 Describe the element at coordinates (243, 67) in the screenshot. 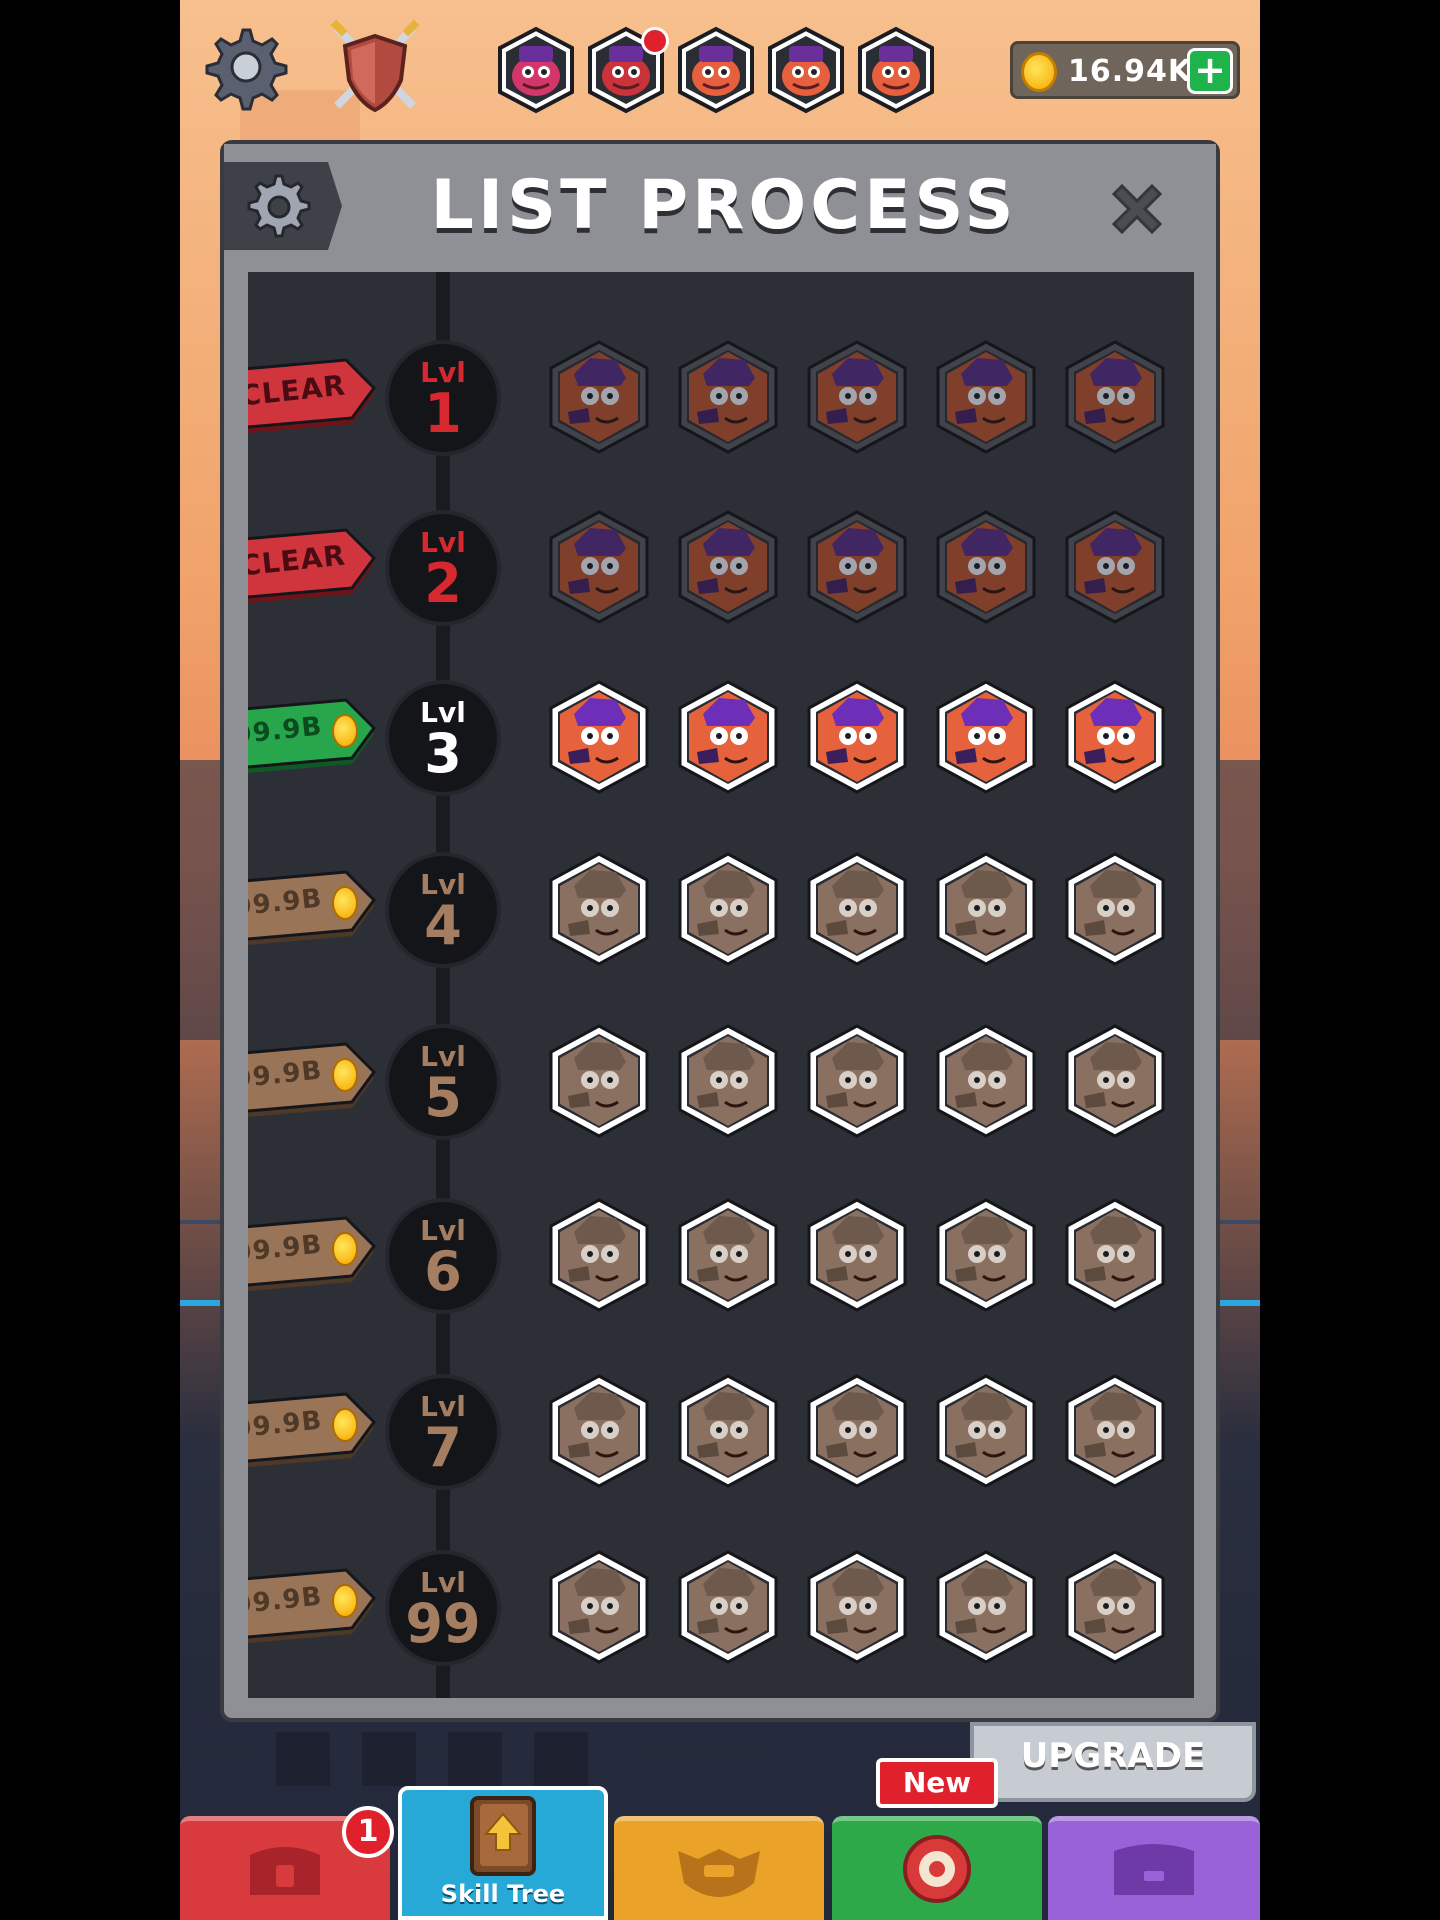

I see `settings-gear-icon` at that location.